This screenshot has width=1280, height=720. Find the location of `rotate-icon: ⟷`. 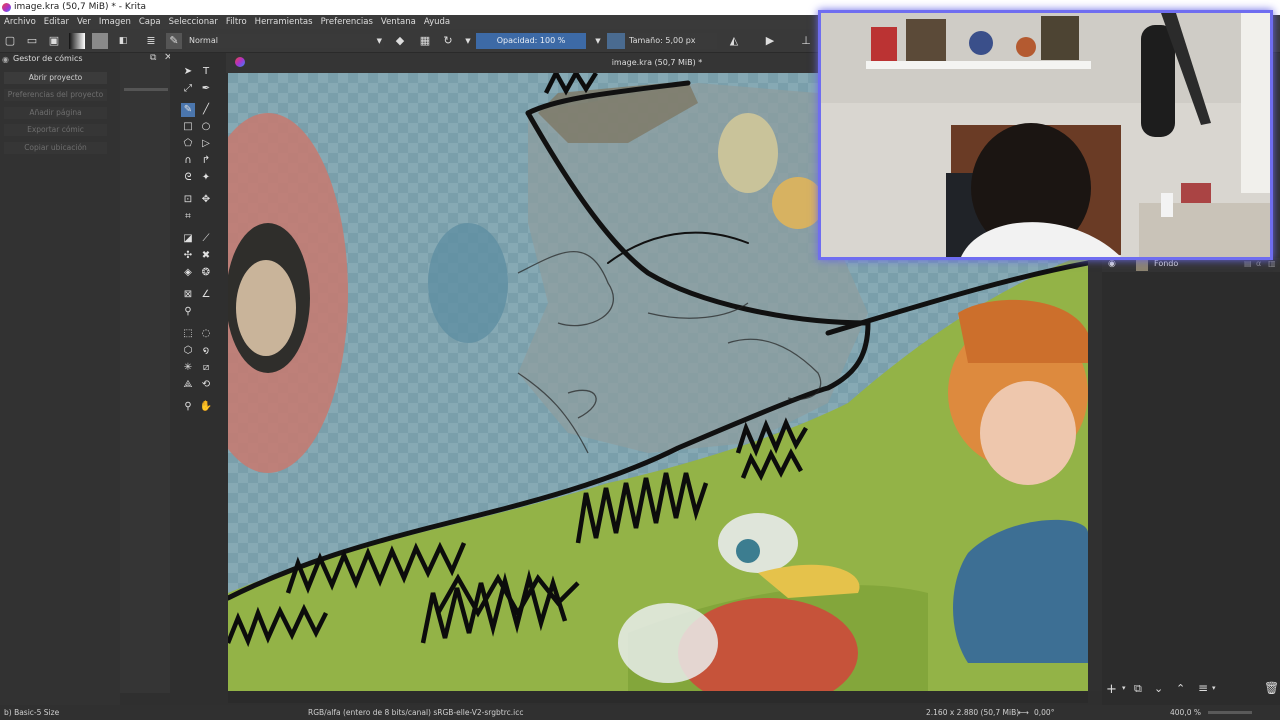

rotate-icon: ⟷ is located at coordinates (1023, 712).